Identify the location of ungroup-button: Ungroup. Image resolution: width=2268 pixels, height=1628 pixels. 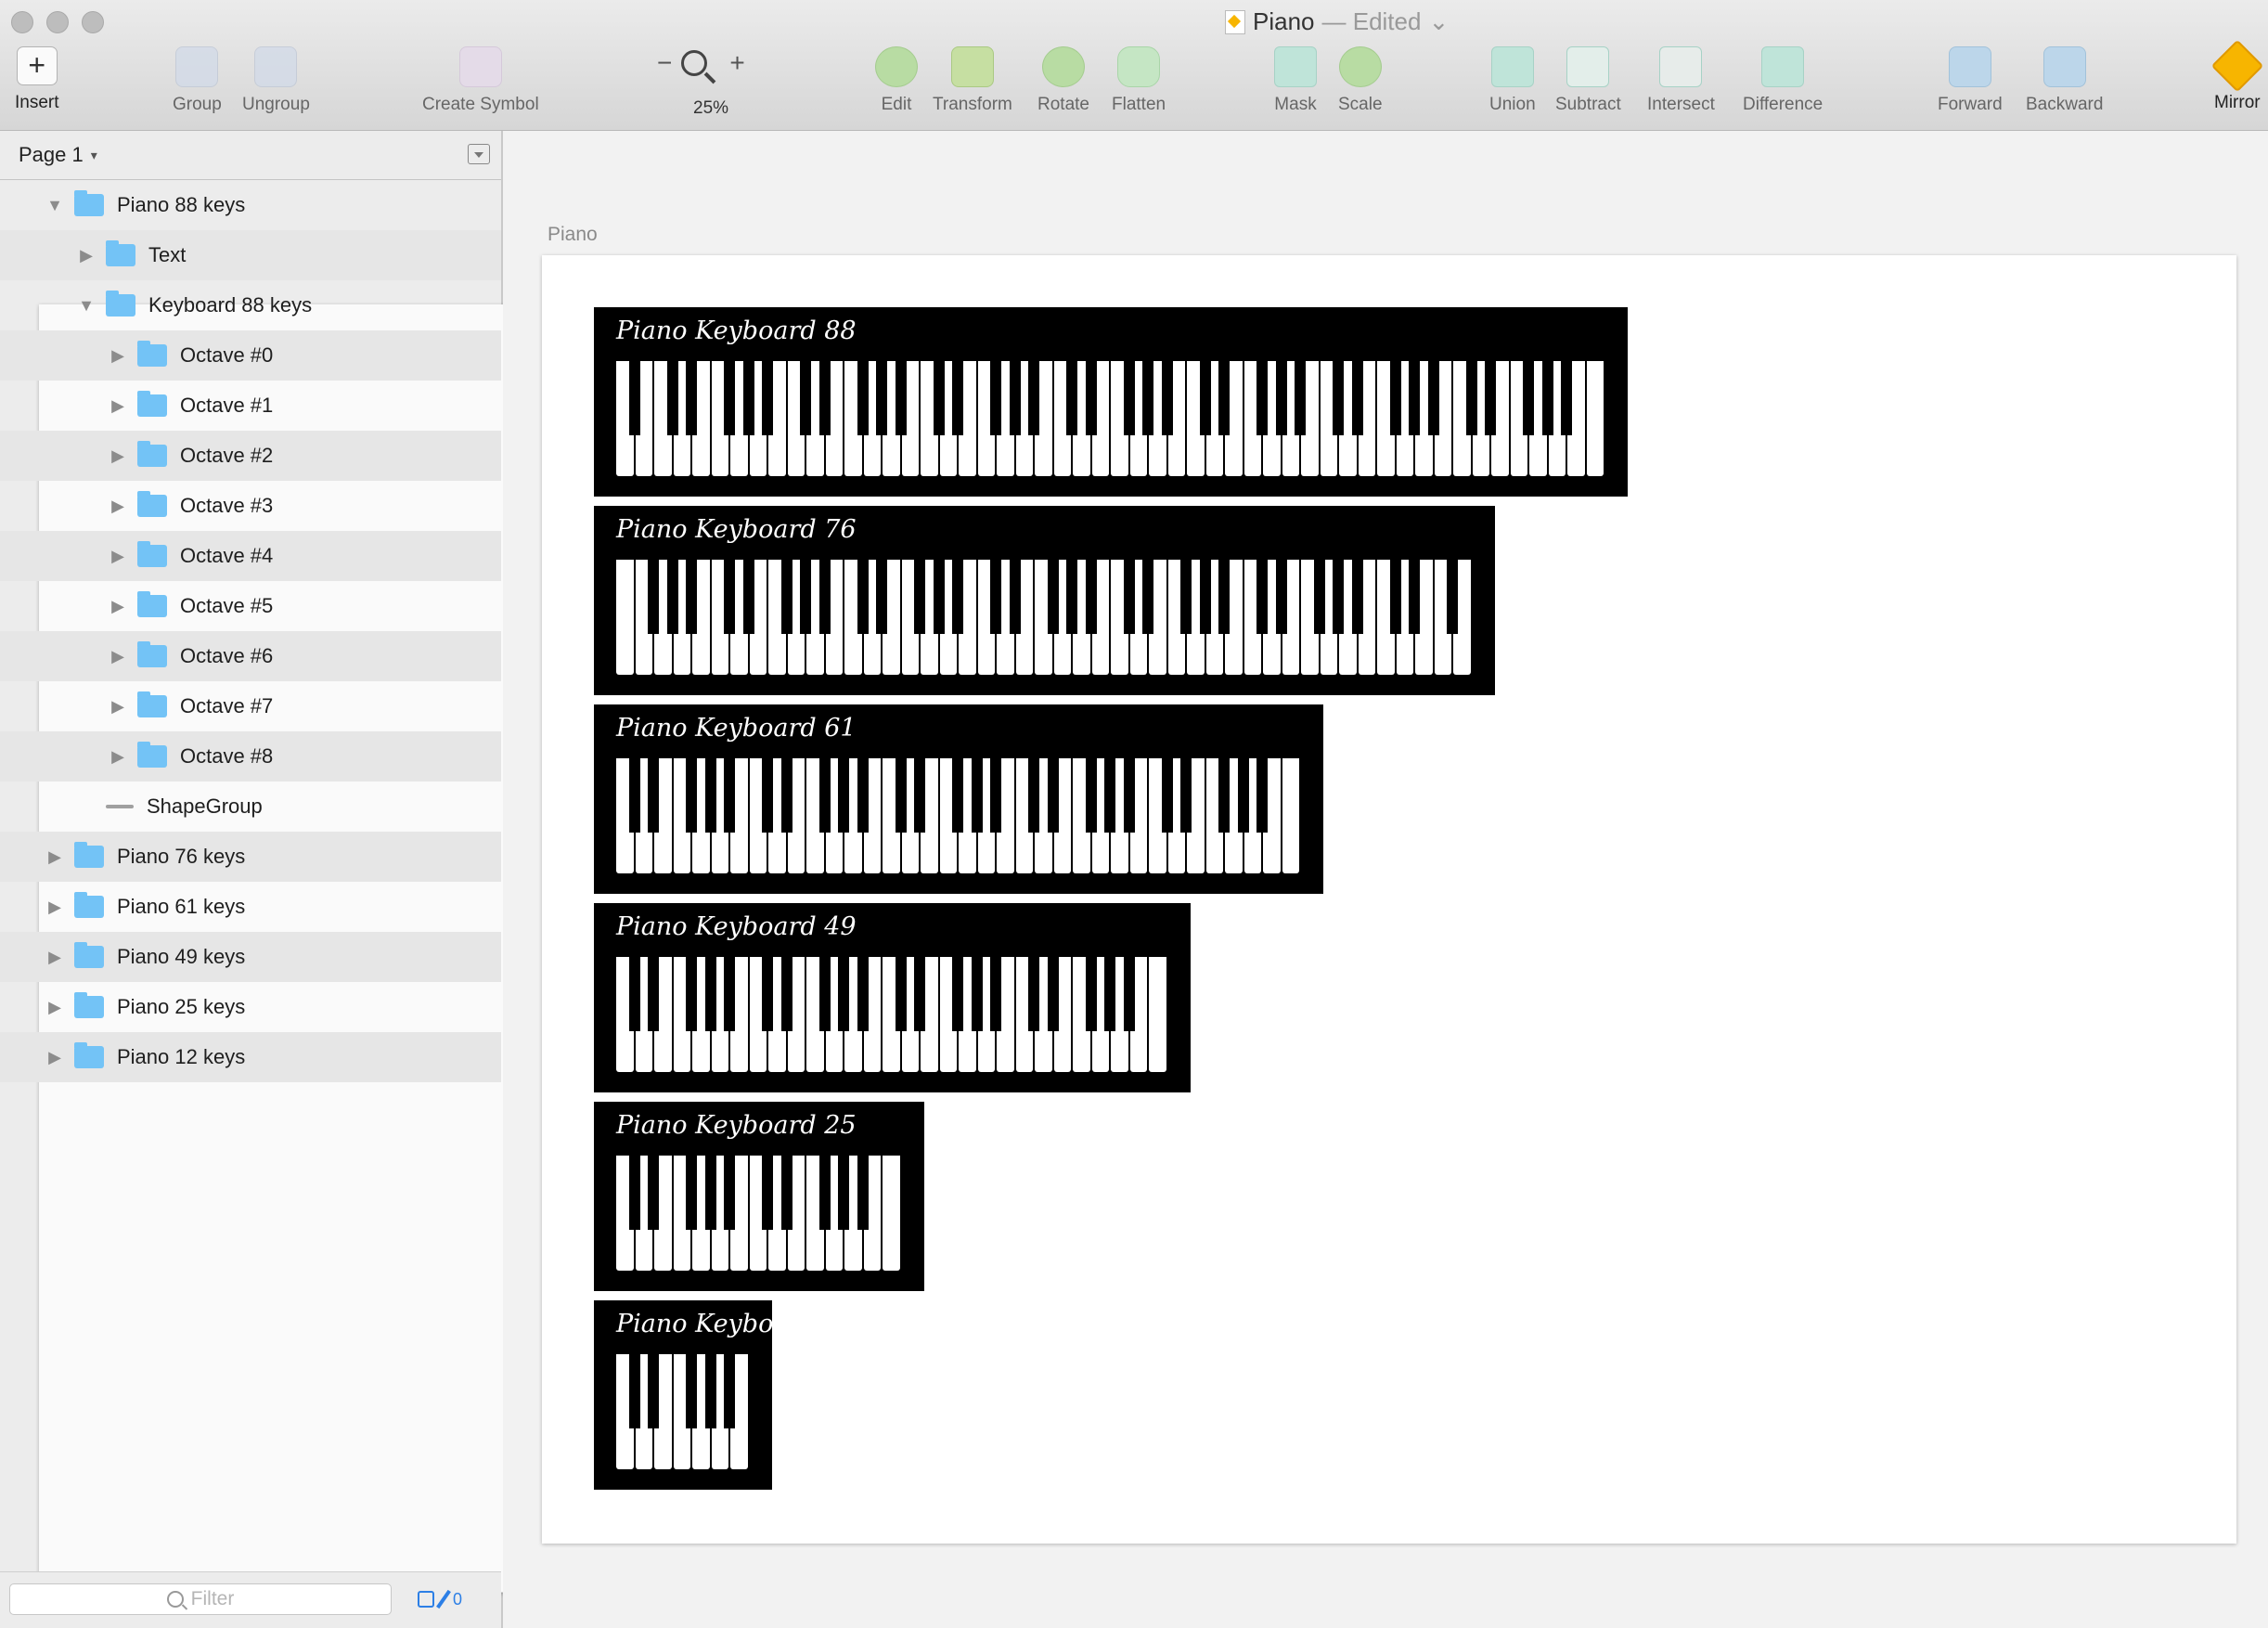
(276, 80).